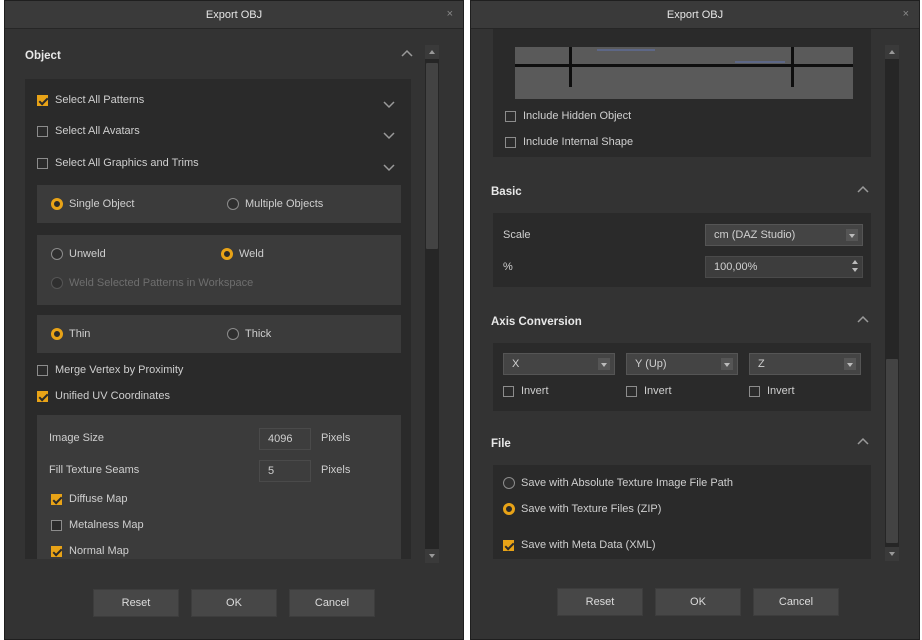  Describe the element at coordinates (42, 370) in the screenshot. I see `merge-vertex-checkbox` at that location.